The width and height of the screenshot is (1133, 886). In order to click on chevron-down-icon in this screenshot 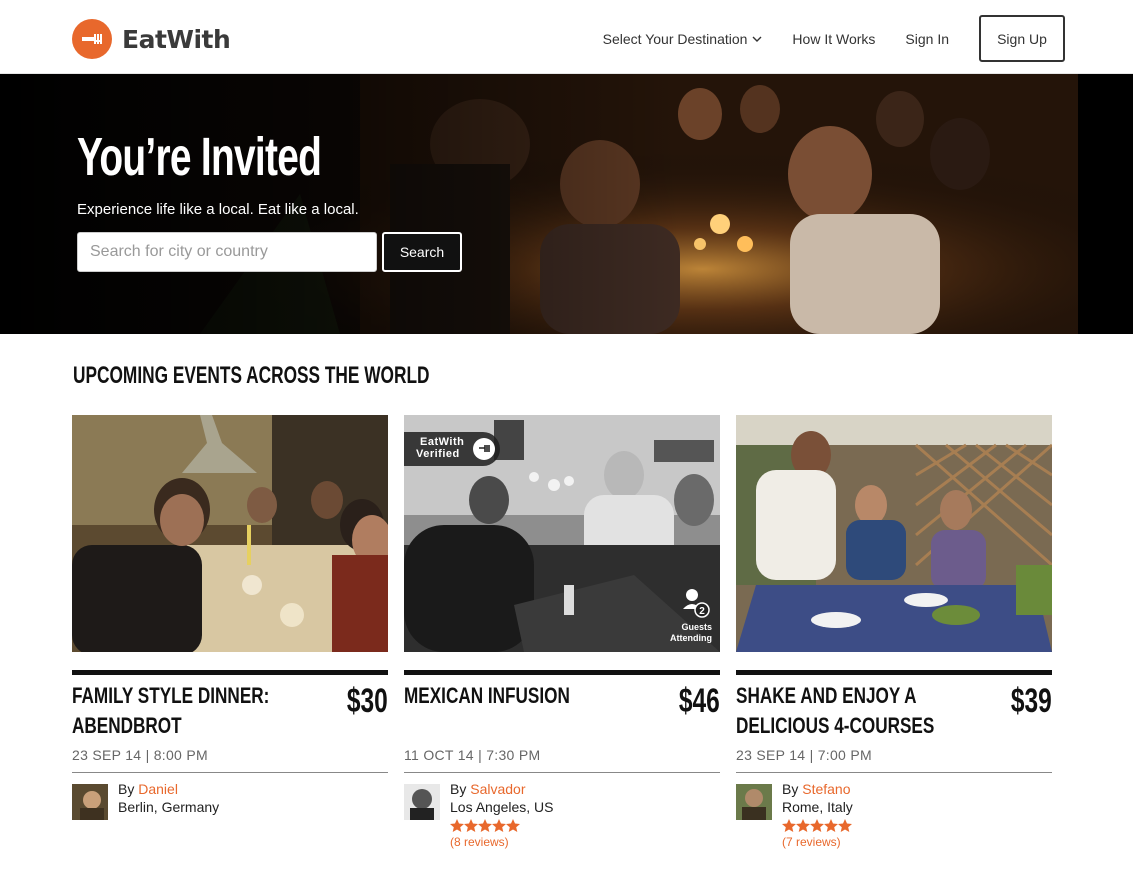, I will do `click(757, 39)`.